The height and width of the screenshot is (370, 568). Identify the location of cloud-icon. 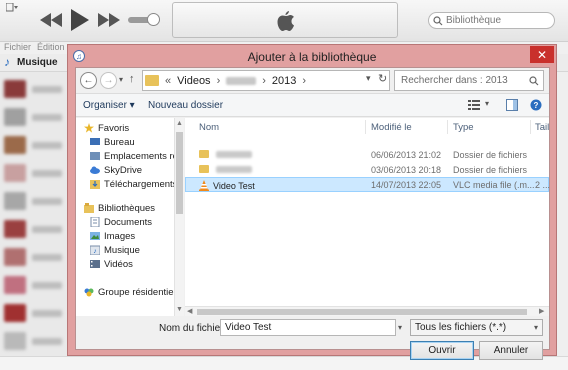
(95, 170).